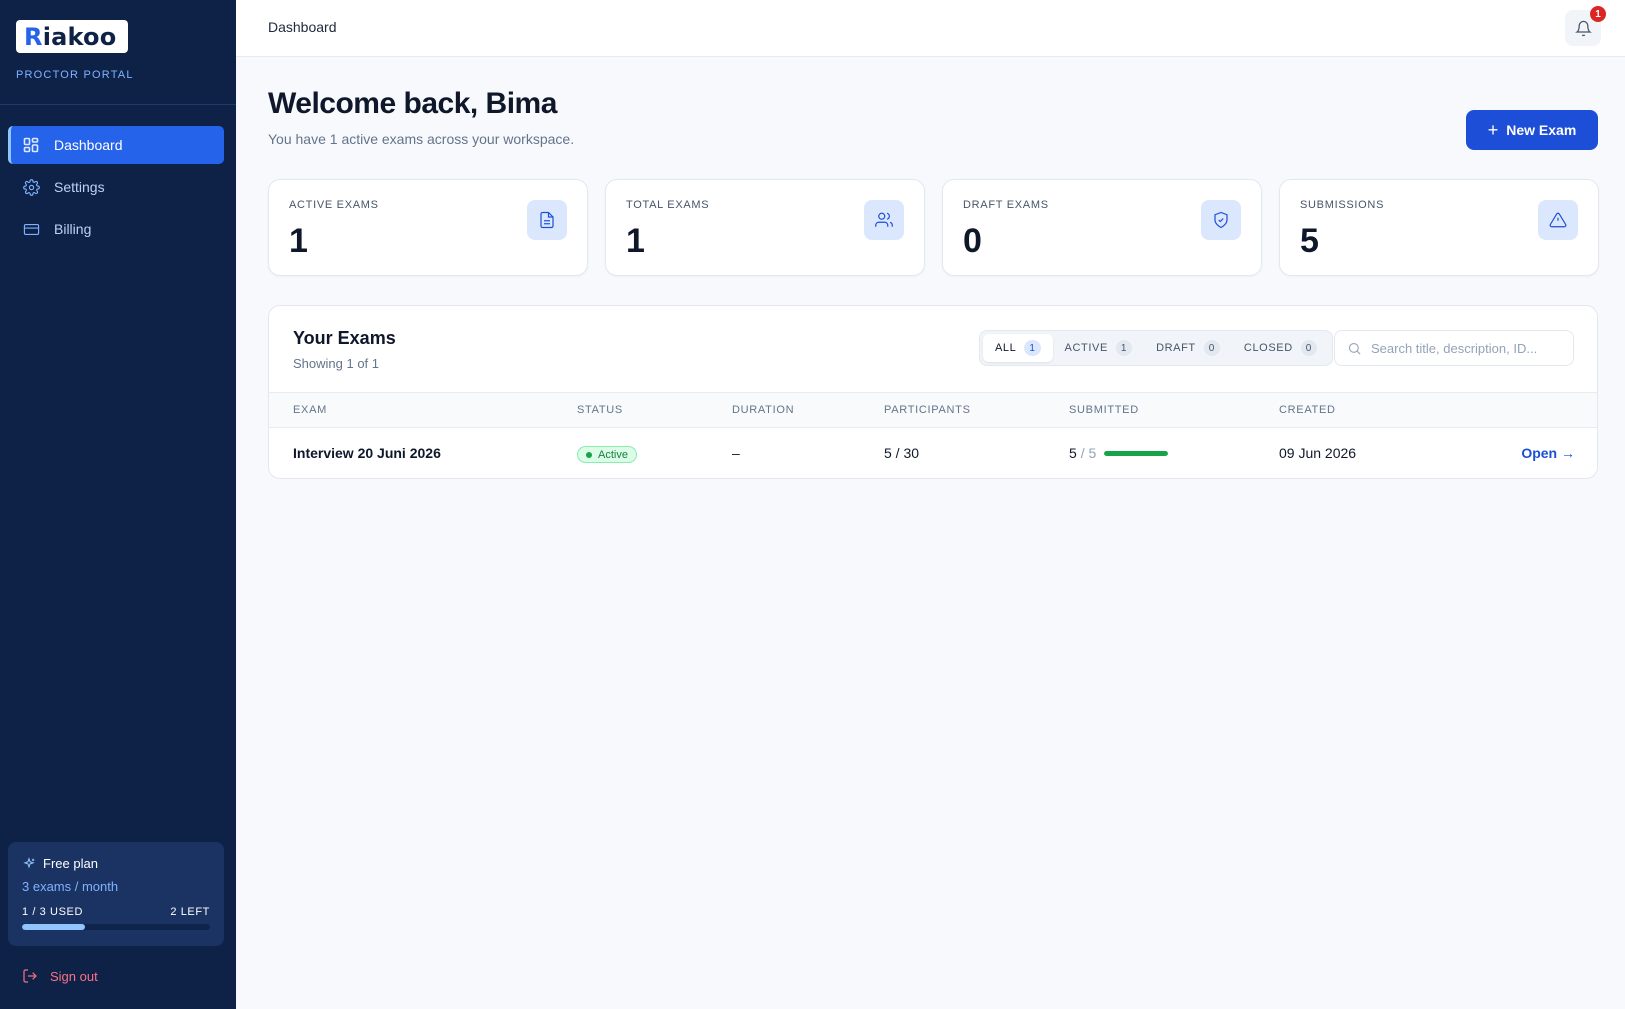 This screenshot has width=1625, height=1009. What do you see at coordinates (334, 205) in the screenshot?
I see `stat-label: ACTIVE EXAMS` at bounding box center [334, 205].